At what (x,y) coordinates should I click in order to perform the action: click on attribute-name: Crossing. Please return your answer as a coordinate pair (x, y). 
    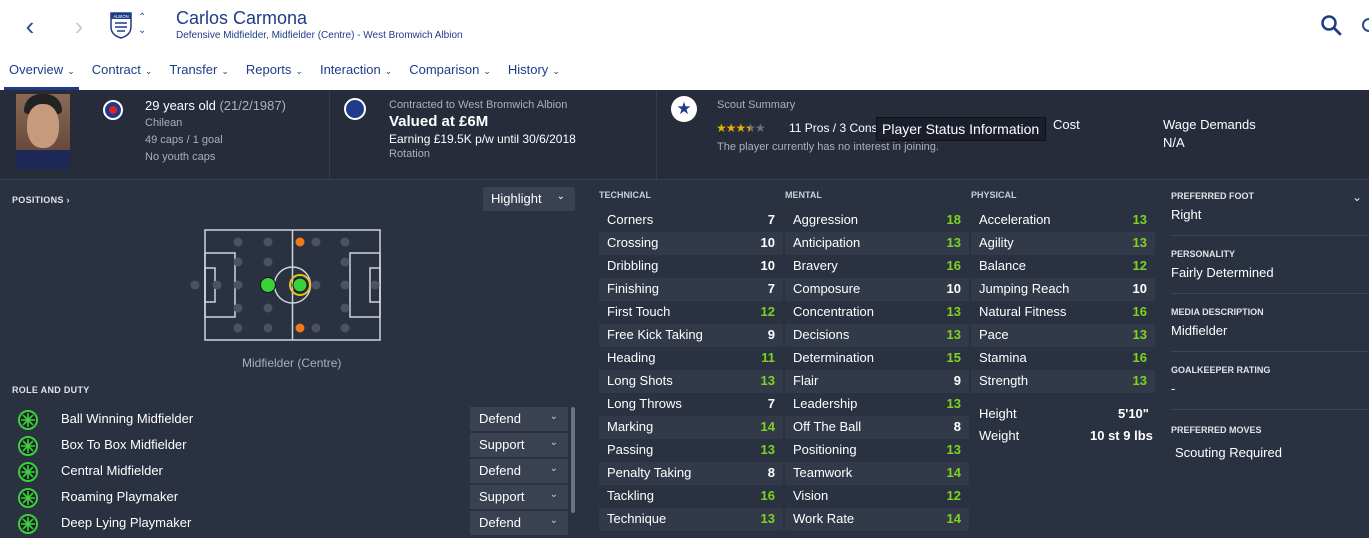
    Looking at the image, I should click on (633, 242).